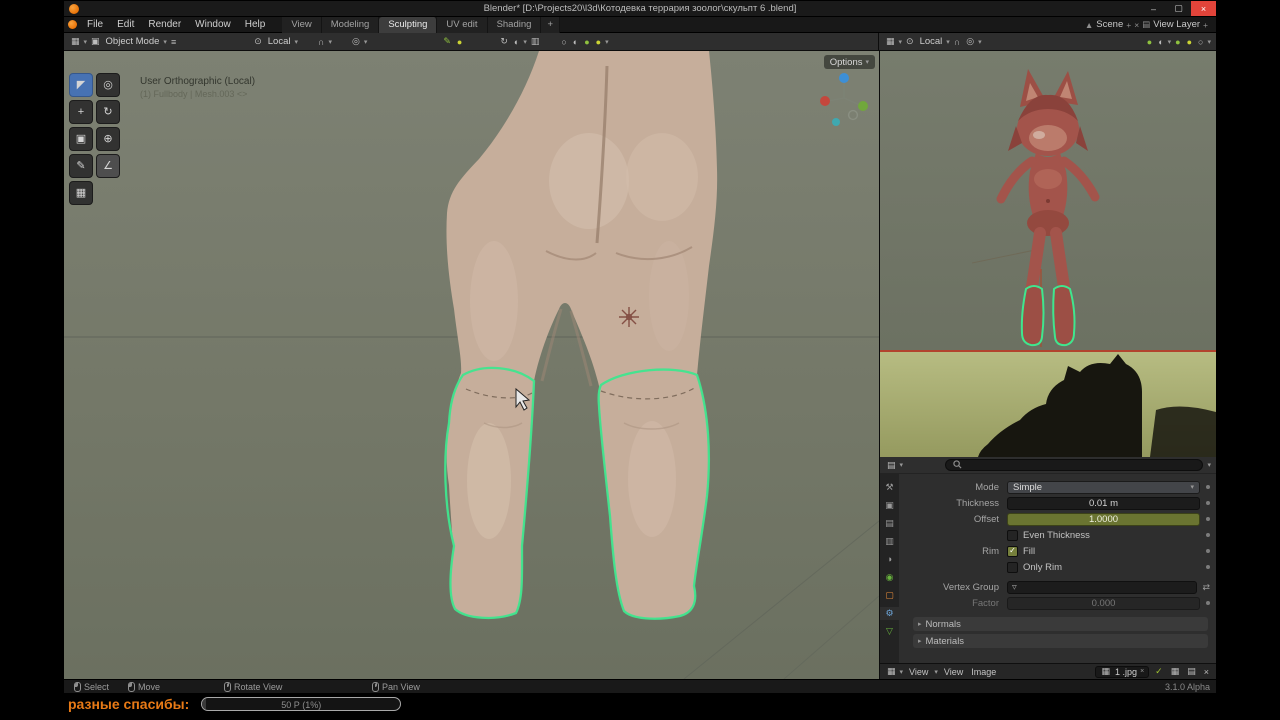  Describe the element at coordinates (173, 42) in the screenshot. I see `overlay-menu-icon: ≡` at that location.